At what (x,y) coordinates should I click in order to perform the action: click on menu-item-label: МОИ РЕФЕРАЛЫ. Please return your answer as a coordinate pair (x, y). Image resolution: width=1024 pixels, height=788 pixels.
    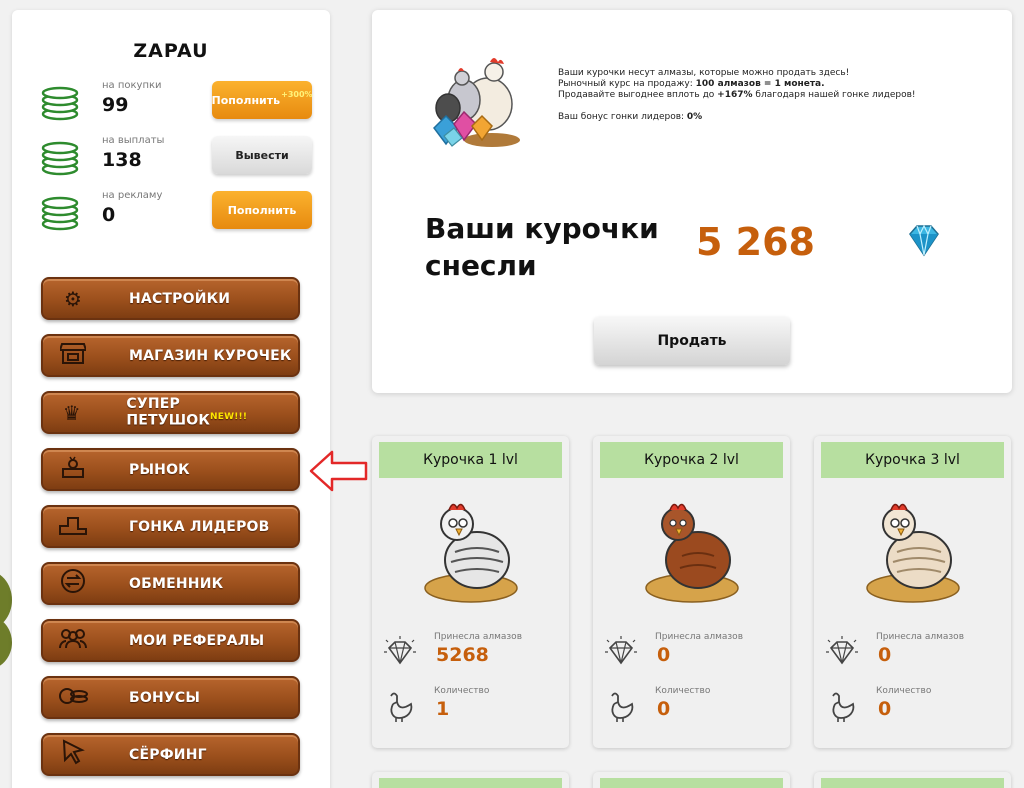
    Looking at the image, I should click on (197, 640).